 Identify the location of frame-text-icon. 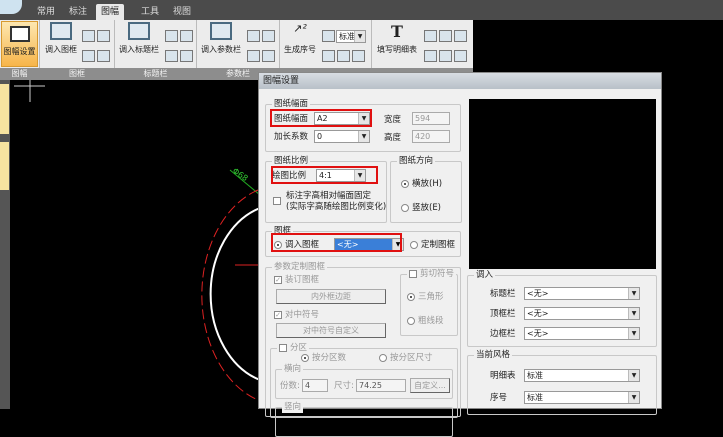
(103, 36).